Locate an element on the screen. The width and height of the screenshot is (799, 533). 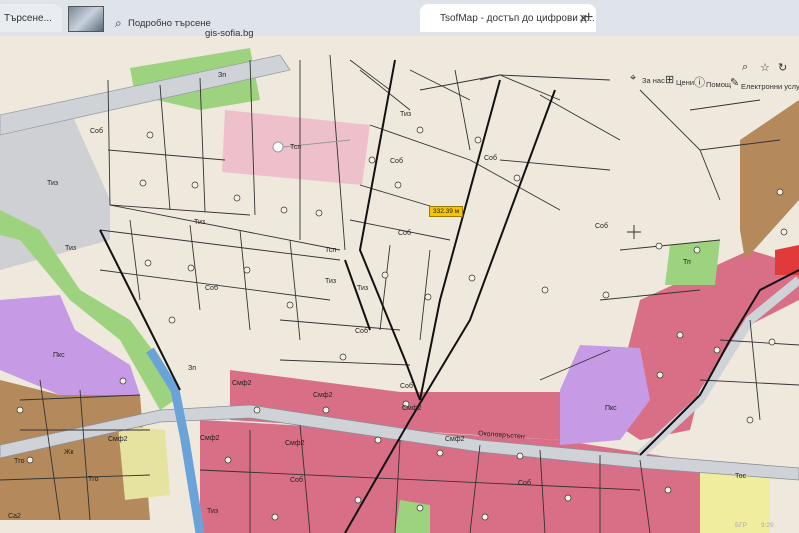
eservices-icon: ✎ is located at coordinates (735, 83).